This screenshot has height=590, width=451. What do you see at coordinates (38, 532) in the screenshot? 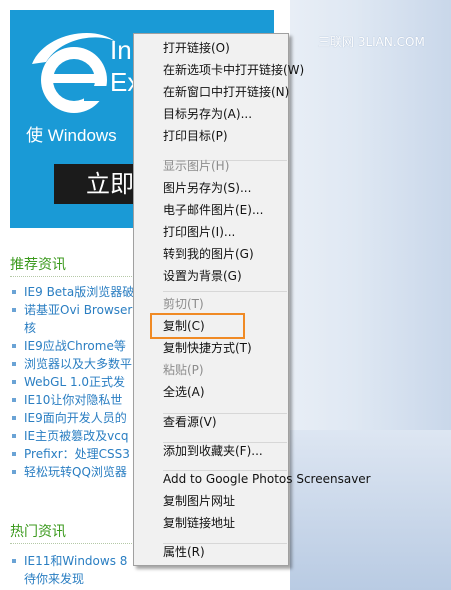
I see `section-title-hot: 热门资讯` at bounding box center [38, 532].